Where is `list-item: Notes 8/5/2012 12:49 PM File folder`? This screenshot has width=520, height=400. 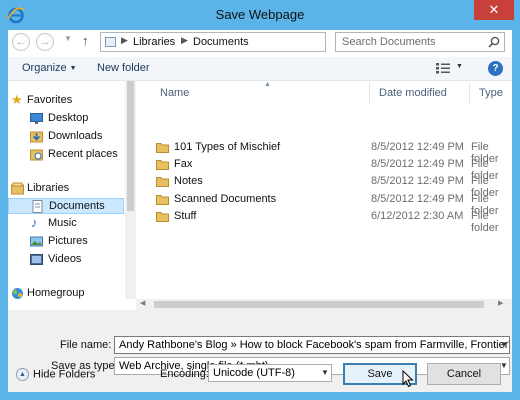
list-item: Notes 8/5/2012 12:49 PM File folder is located at coordinates (324, 186).